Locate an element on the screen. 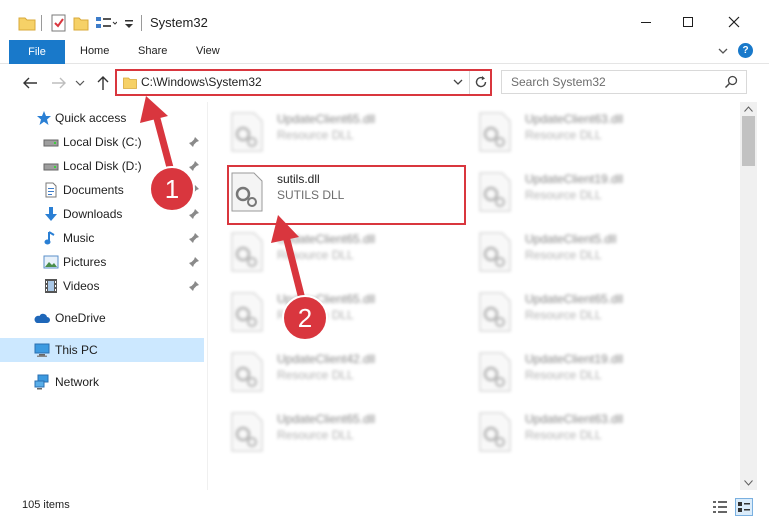  scroll-down-icon is located at coordinates (748, 483).